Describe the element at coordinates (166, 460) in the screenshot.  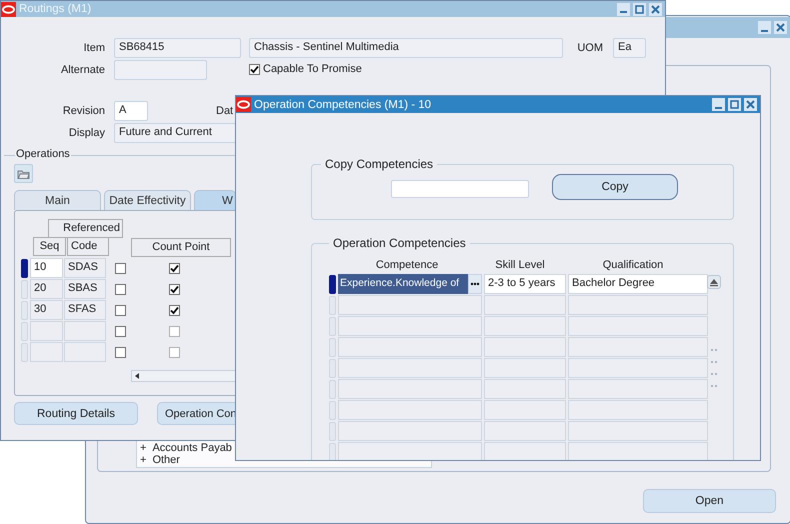
I see `tree-item: Other` at that location.